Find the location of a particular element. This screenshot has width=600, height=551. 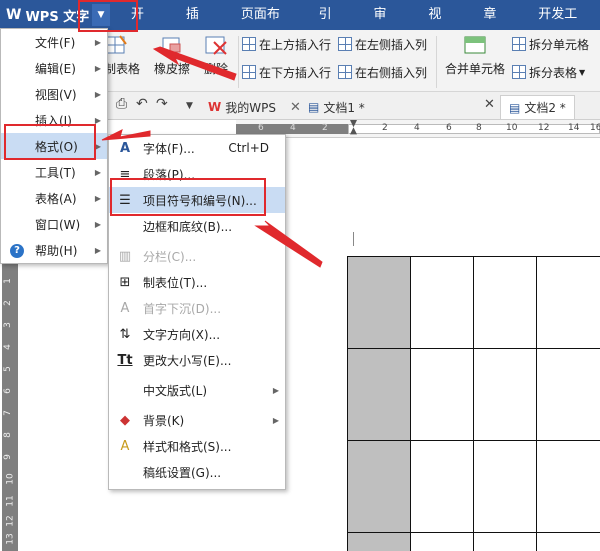

arrow-to-bullets is located at coordinates (288, 244).